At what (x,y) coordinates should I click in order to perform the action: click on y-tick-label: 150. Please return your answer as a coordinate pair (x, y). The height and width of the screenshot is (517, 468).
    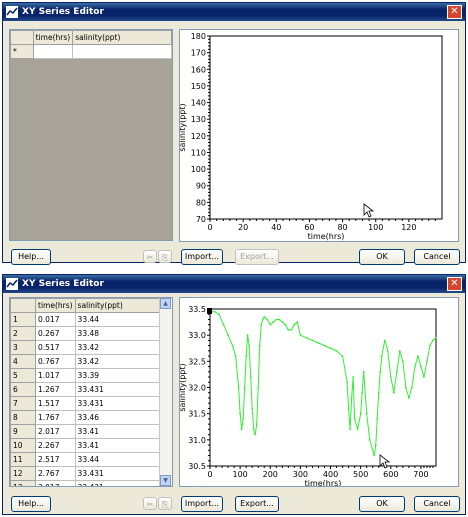
    Looking at the image, I should click on (198, 86).